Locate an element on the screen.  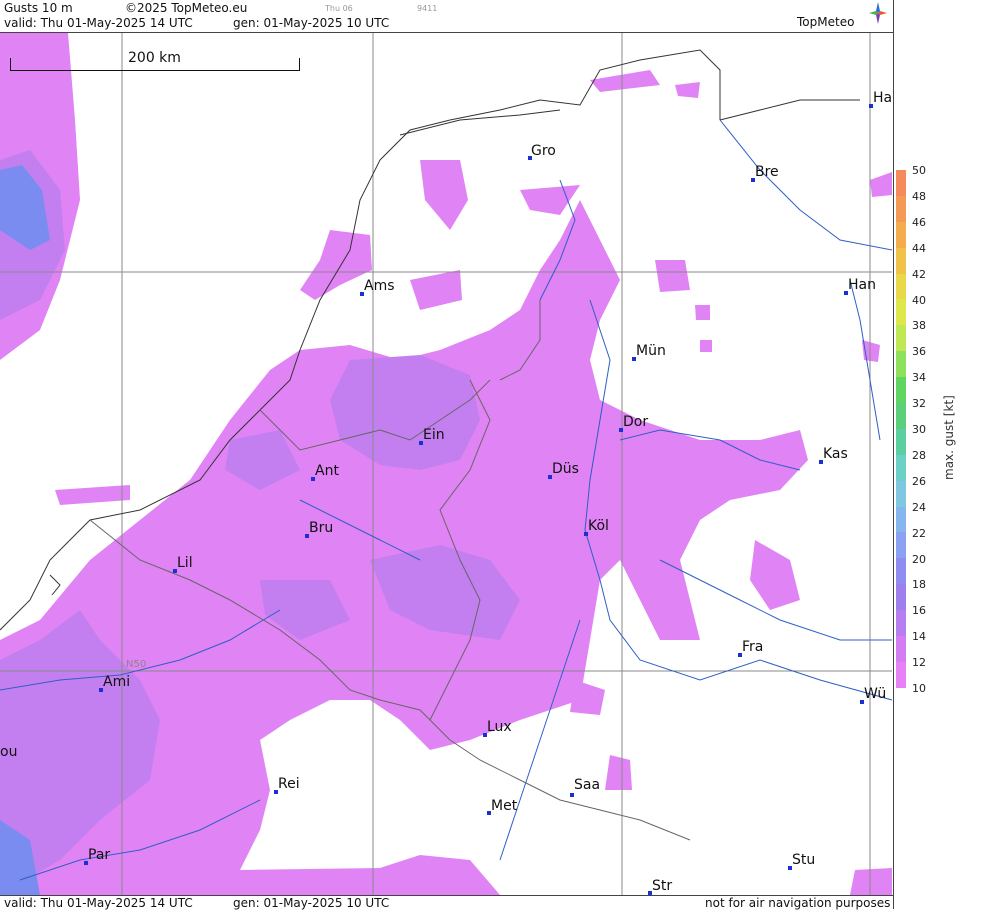
legend-tick-label: 20 is located at coordinates (919, 559).